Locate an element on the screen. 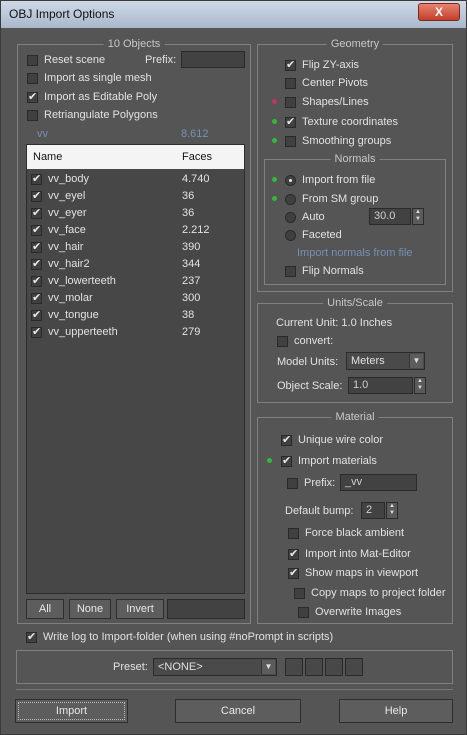 The width and height of the screenshot is (467, 735). list-item: vv_eyer 36 is located at coordinates (136, 214).